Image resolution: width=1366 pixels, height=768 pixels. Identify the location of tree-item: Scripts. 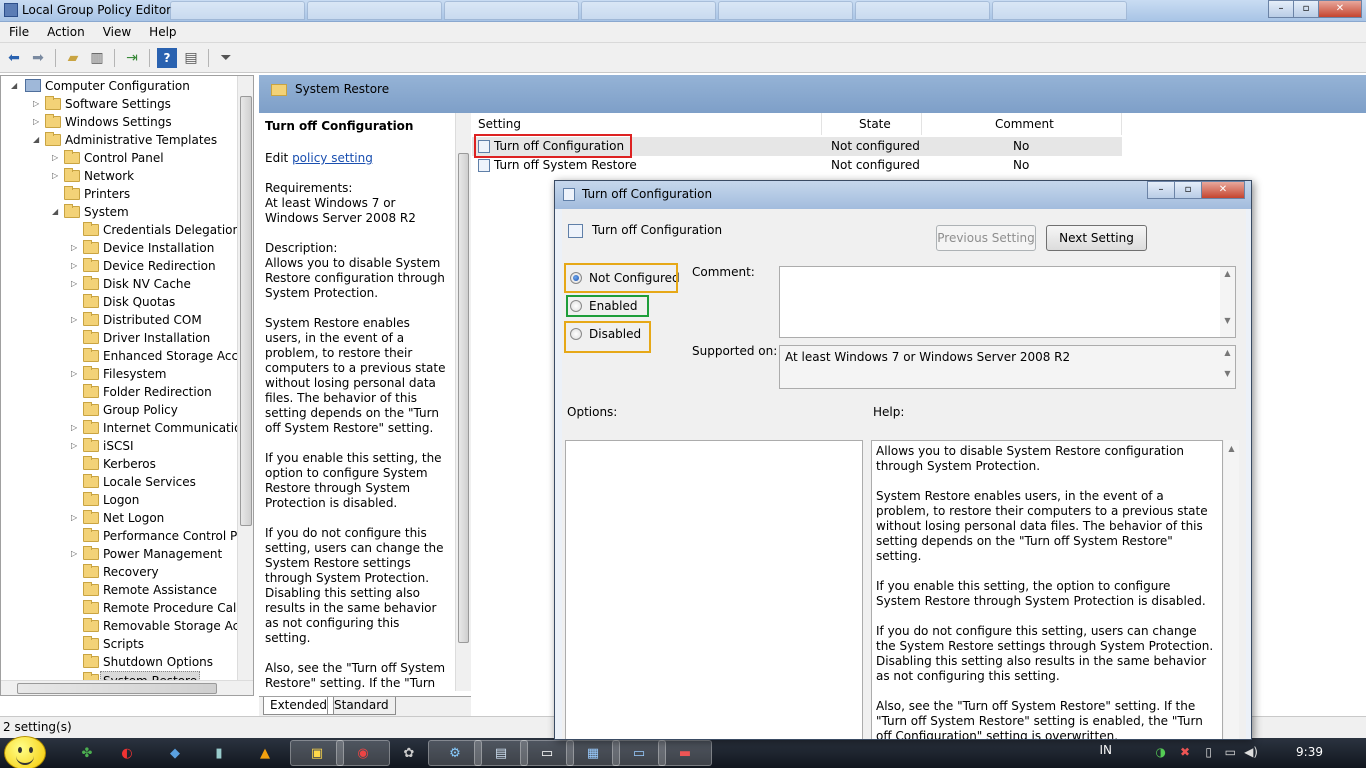
(119, 644).